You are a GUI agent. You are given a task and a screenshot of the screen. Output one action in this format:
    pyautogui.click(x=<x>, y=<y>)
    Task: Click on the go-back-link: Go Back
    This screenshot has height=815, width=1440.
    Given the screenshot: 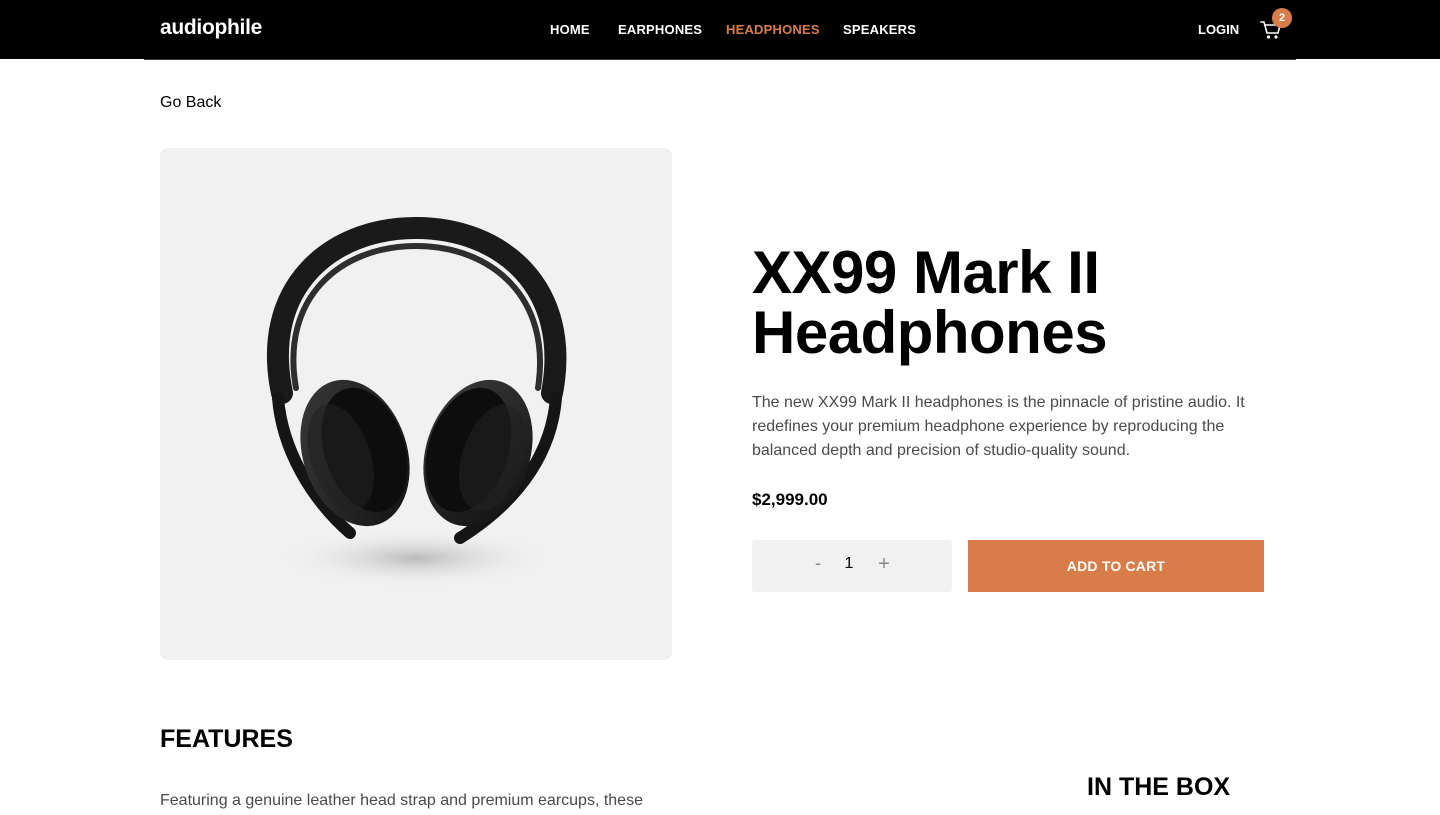 What is the action you would take?
    pyautogui.click(x=190, y=103)
    